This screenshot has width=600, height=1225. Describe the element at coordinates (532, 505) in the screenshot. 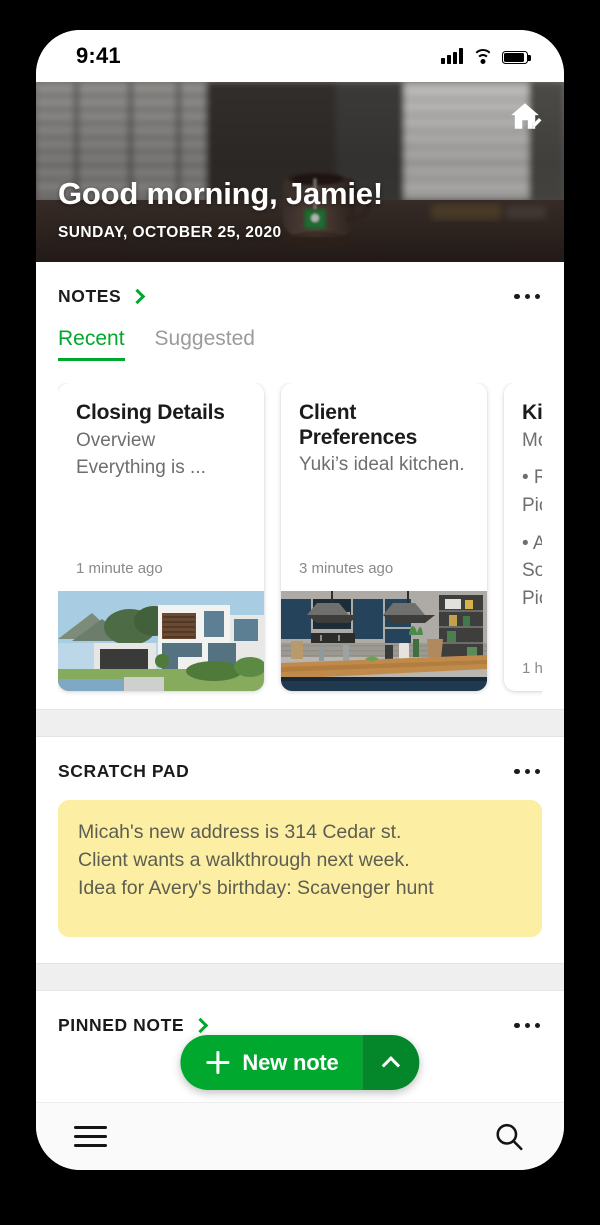

I see `note-card-bullet-1-cont: Picku` at that location.